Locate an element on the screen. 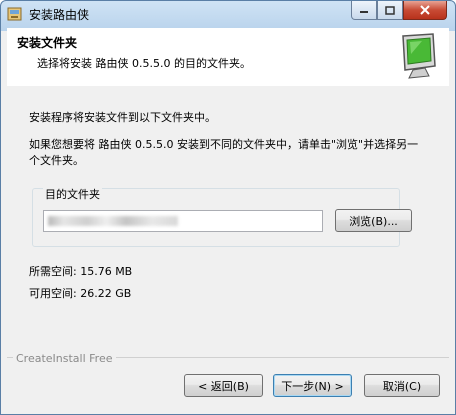 This screenshot has width=456, height=415. space-available: 可用空间: 26.22 GB is located at coordinates (80, 293).